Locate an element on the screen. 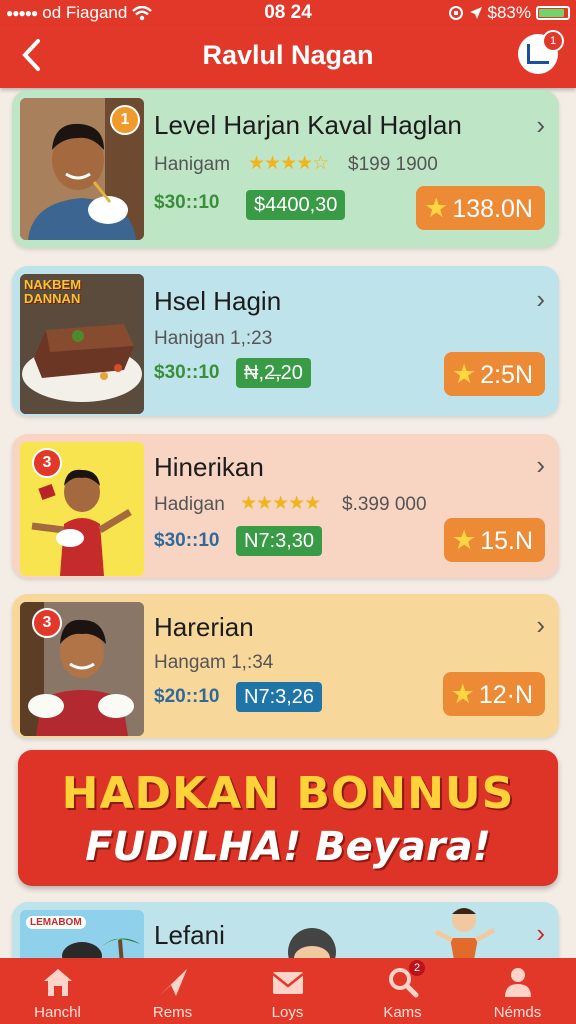 The height and width of the screenshot is (1024, 576). tab-rems: Rems is located at coordinates (172, 991).